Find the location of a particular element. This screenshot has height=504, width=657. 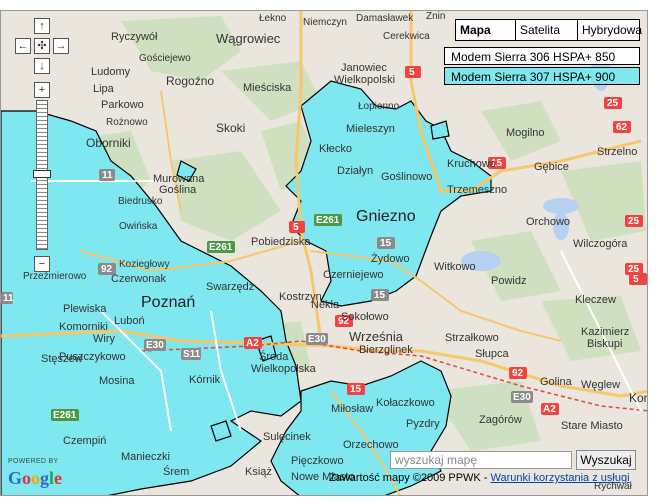

place-label-strzelno: Strzelno is located at coordinates (617, 152).